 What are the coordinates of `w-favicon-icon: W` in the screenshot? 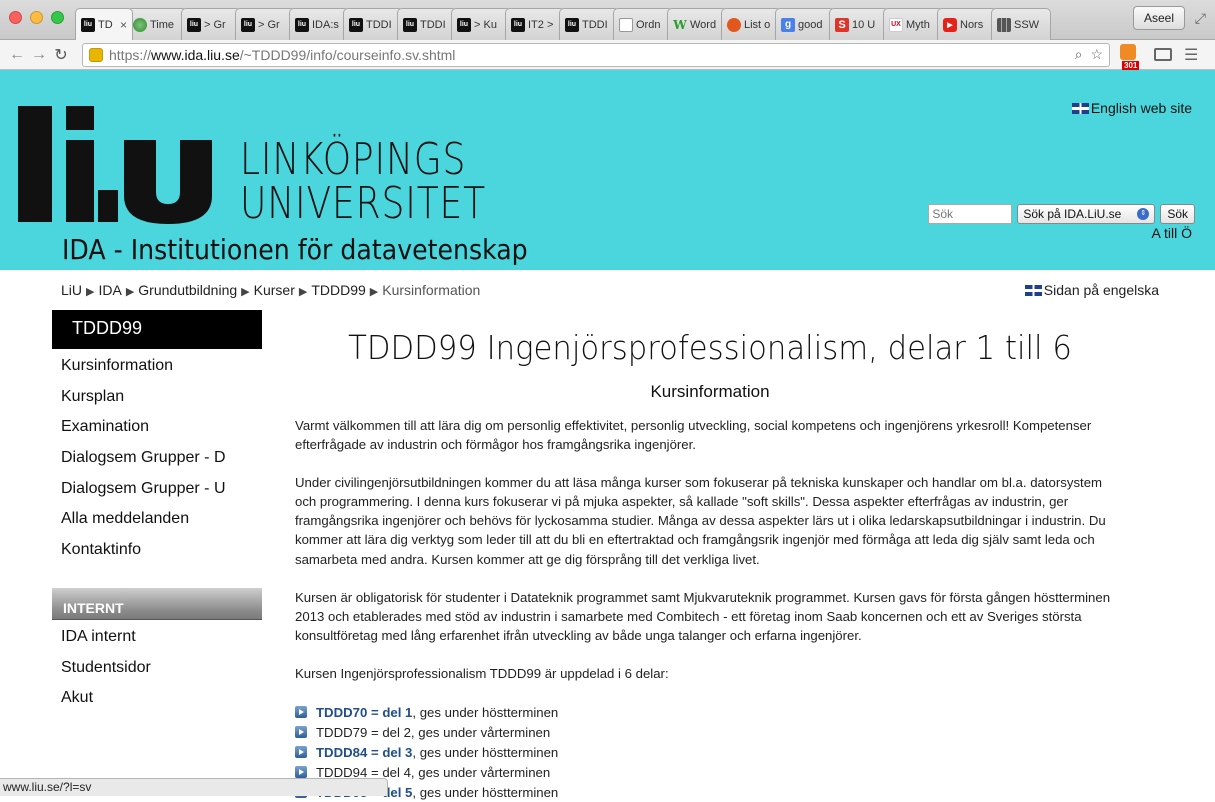 It's located at (680, 25).